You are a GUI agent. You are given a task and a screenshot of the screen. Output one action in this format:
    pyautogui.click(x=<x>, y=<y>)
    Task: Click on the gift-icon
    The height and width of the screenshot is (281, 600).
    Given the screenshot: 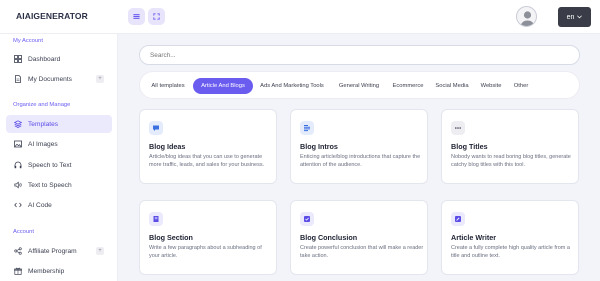 What is the action you would take?
    pyautogui.click(x=18, y=271)
    